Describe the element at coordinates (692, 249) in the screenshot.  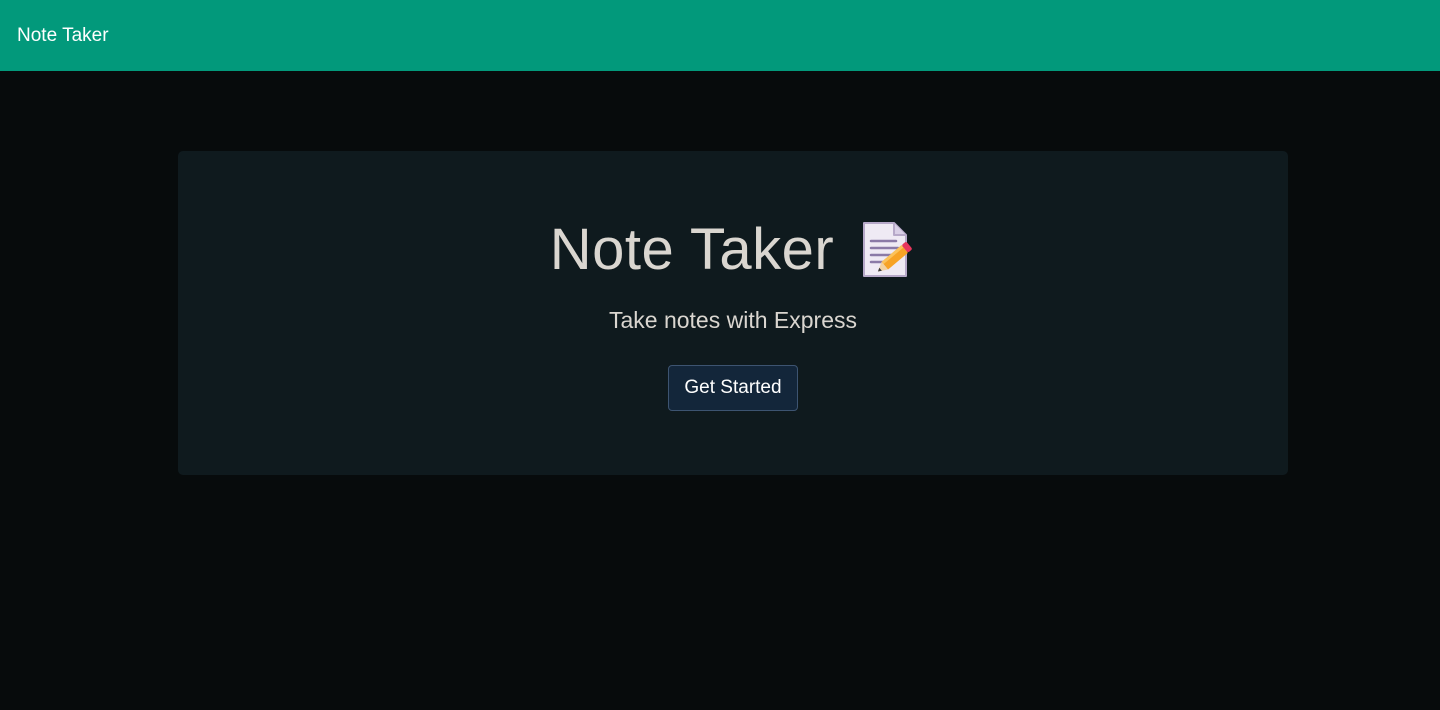
I see `page-title: Note Taker` at that location.